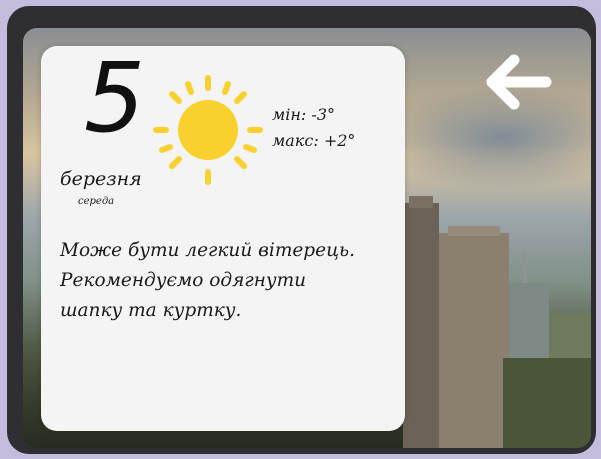 The image size is (601, 459). I want to click on advice-line: Може бути легкий вітерець., so click(207, 250).